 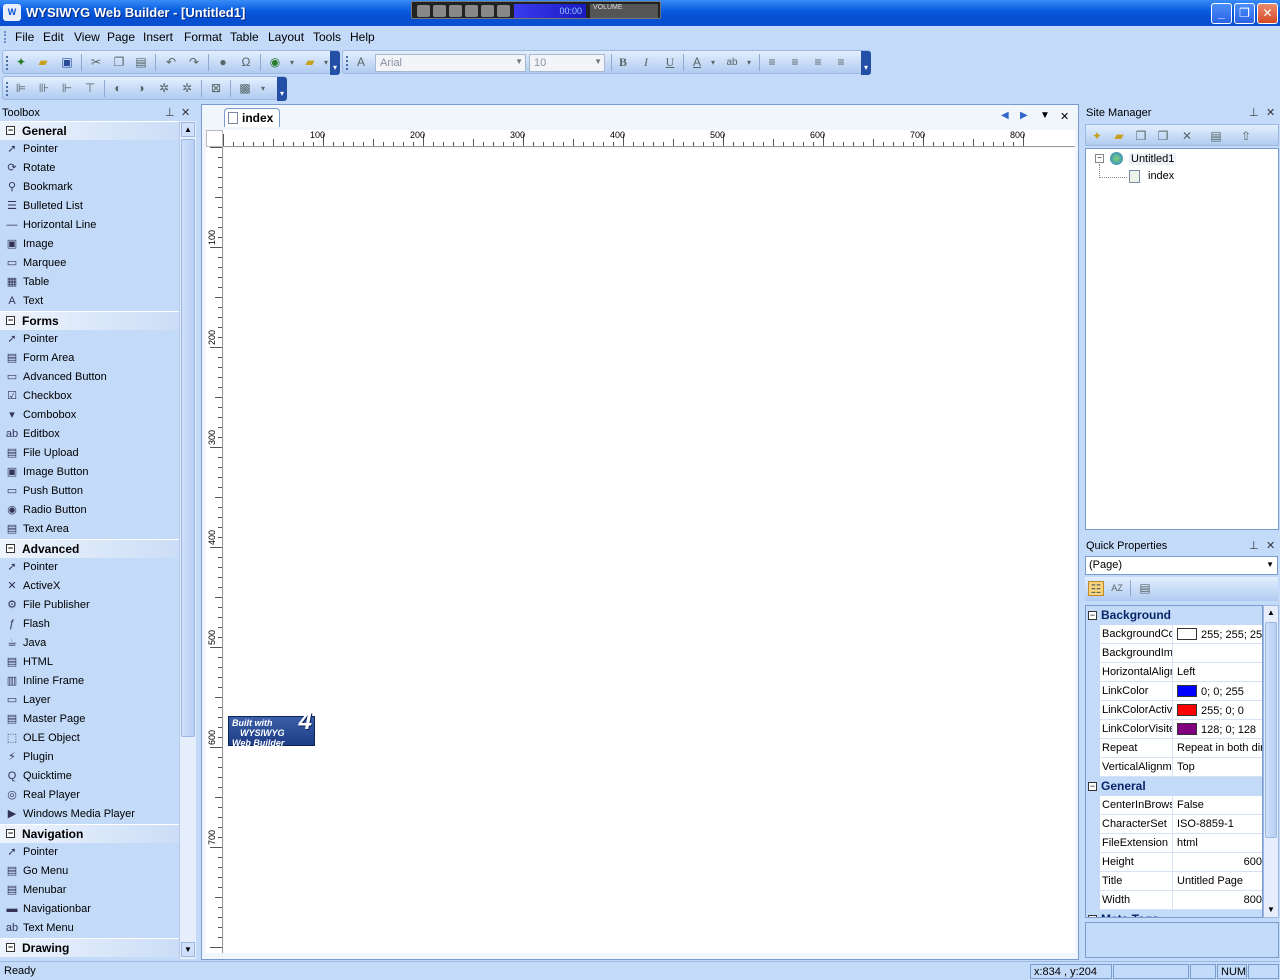 What do you see at coordinates (732, 62) in the screenshot?
I see `spell-check-icon: ab` at bounding box center [732, 62].